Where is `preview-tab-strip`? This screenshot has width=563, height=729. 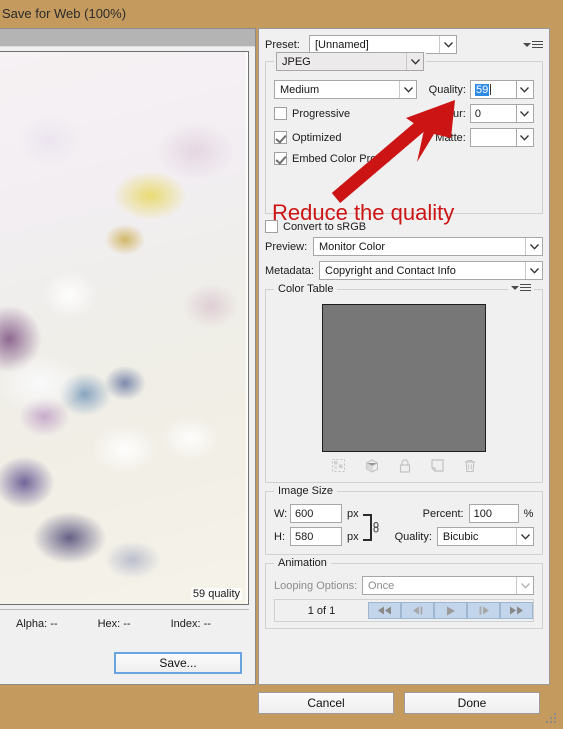 preview-tab-strip is located at coordinates (127, 38).